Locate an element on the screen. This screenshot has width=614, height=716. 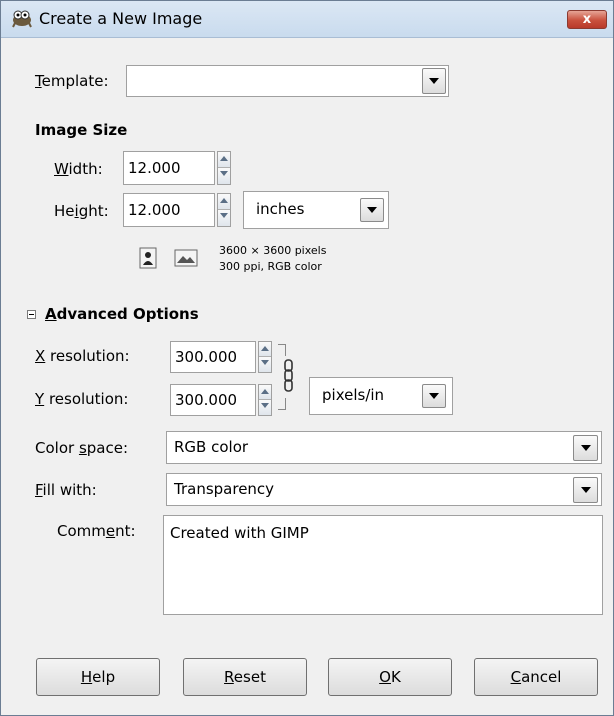
reset-button: Reset is located at coordinates (245, 677).